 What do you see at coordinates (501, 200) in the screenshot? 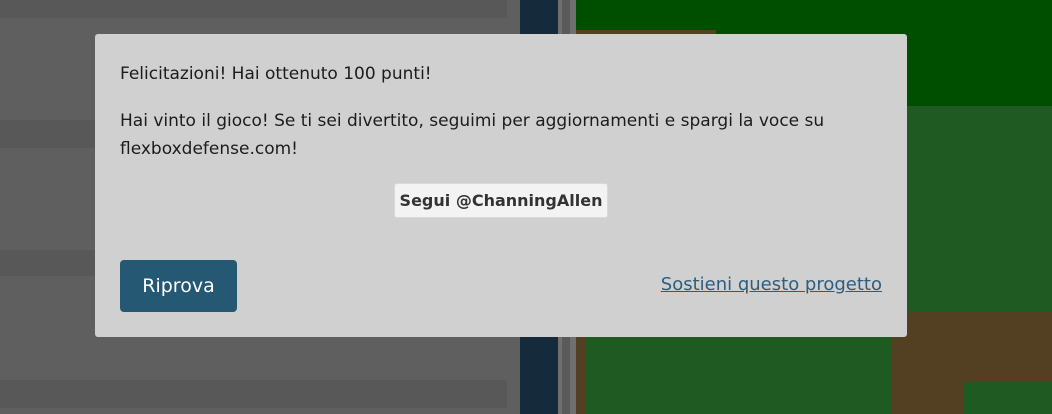
I see `follow-button: Segui @ChanningAllen` at bounding box center [501, 200].